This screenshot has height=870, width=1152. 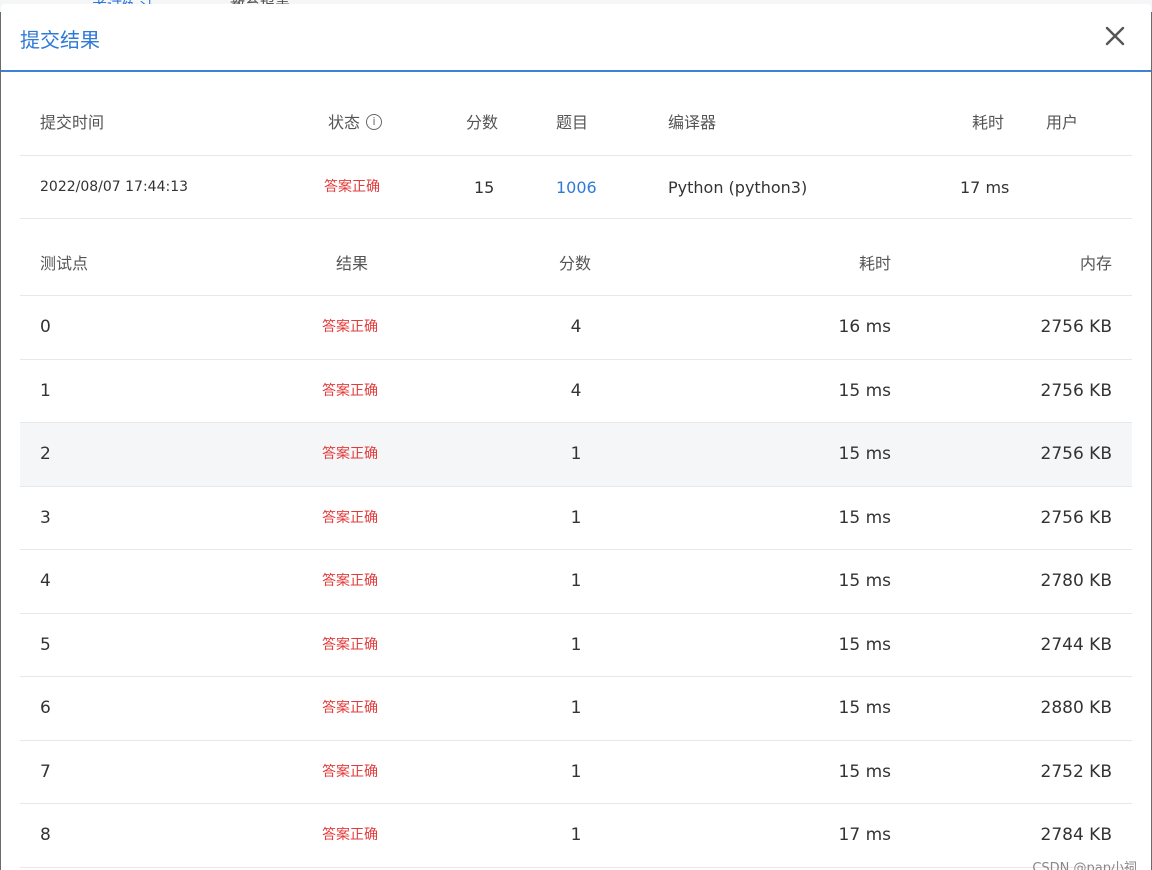 I want to click on case-memory: 2880 KB, so click(x=1076, y=708).